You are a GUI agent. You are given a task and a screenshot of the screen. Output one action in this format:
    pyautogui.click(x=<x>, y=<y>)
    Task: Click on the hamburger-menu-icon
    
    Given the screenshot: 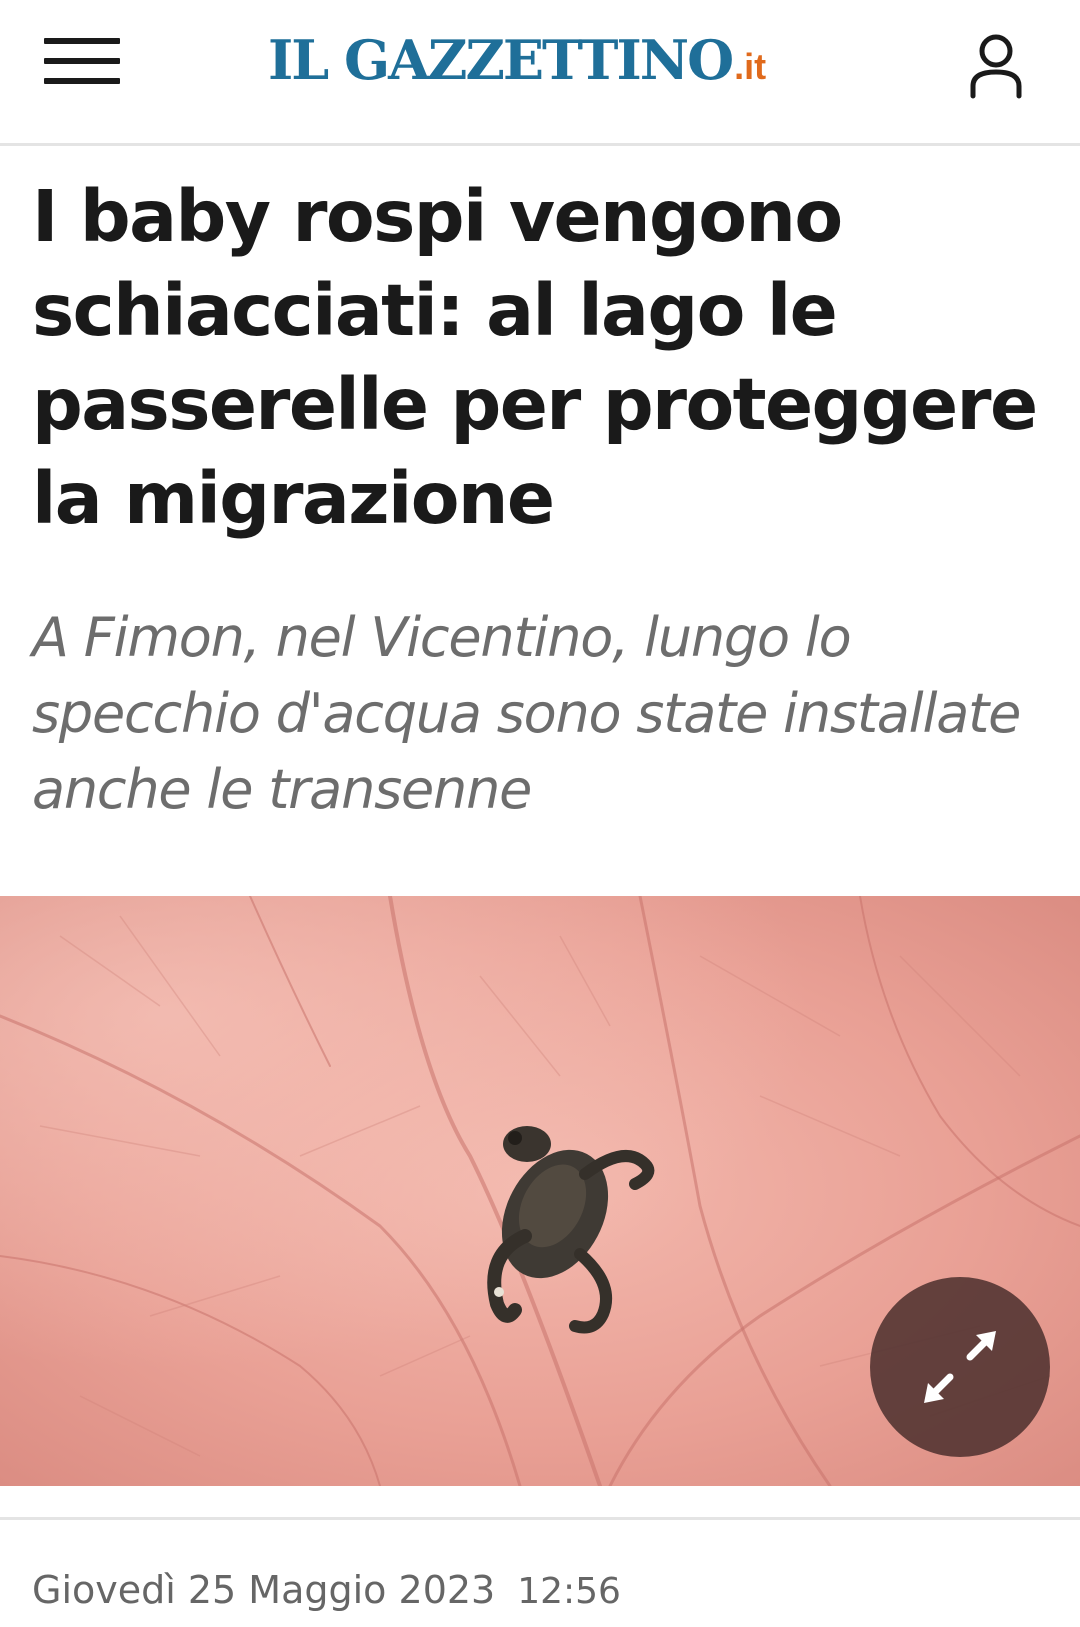 What is the action you would take?
    pyautogui.click(x=83, y=61)
    